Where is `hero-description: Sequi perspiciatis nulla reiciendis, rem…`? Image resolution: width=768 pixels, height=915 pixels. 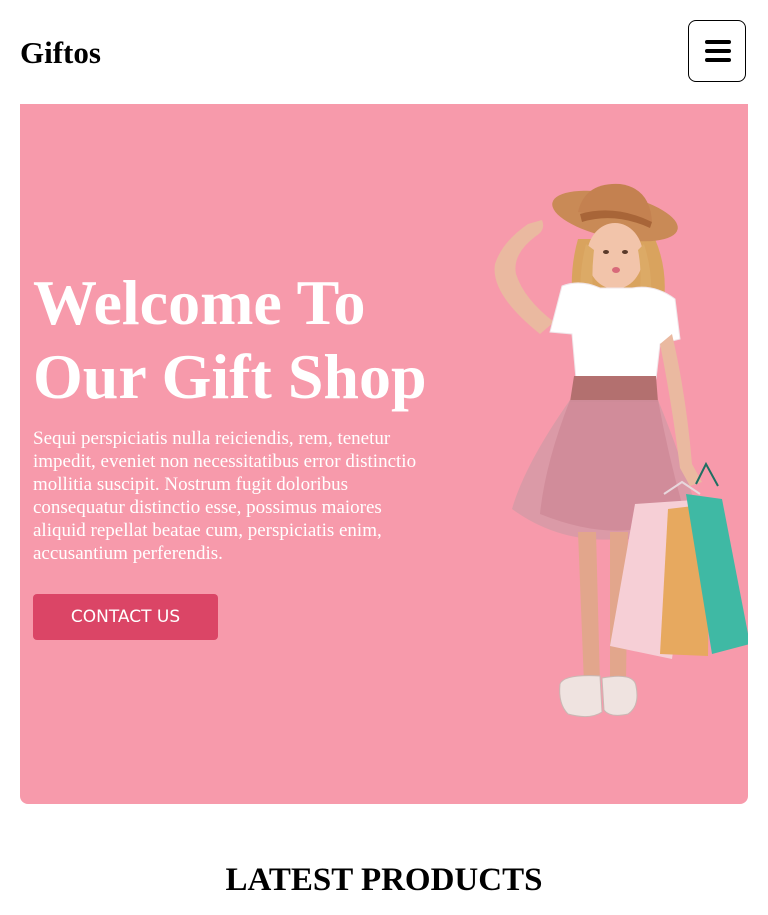 hero-description: Sequi perspiciatis nulla reiciendis, rem… is located at coordinates (225, 496).